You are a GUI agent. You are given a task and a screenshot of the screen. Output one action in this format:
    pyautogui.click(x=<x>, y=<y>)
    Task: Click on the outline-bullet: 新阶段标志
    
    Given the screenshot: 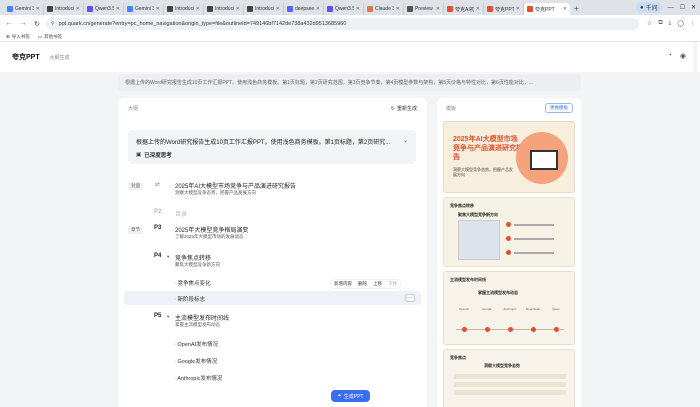 What is the action you would take?
    pyautogui.click(x=189, y=299)
    